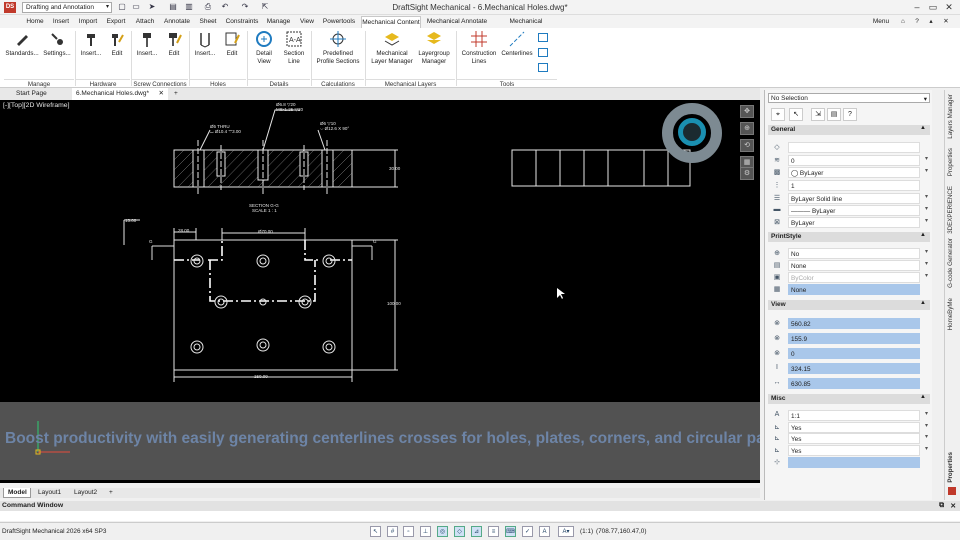  What do you see at coordinates (849, 253) in the screenshot?
I see `prop-print-1: ⊕ No ▾` at bounding box center [849, 253].